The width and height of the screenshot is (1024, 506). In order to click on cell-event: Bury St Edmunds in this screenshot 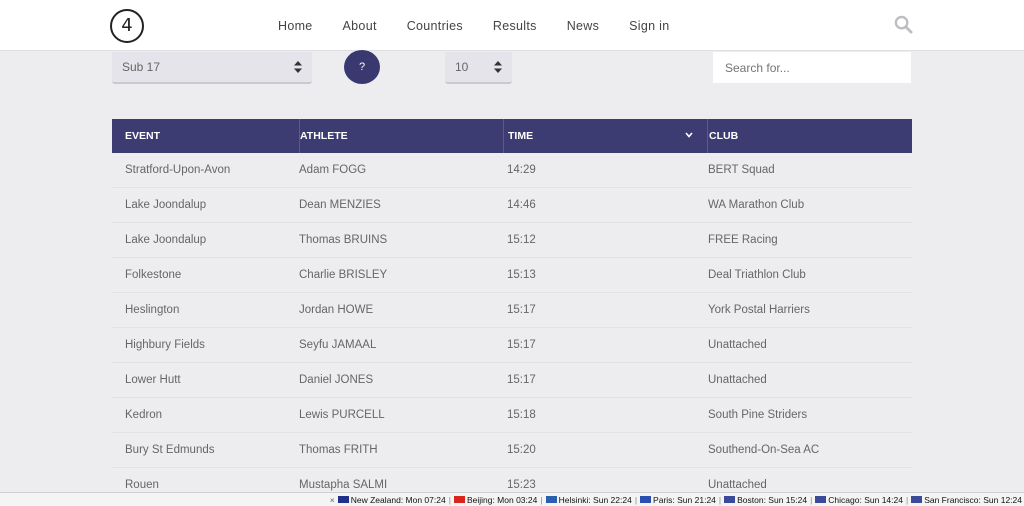, I will do `click(170, 450)`.